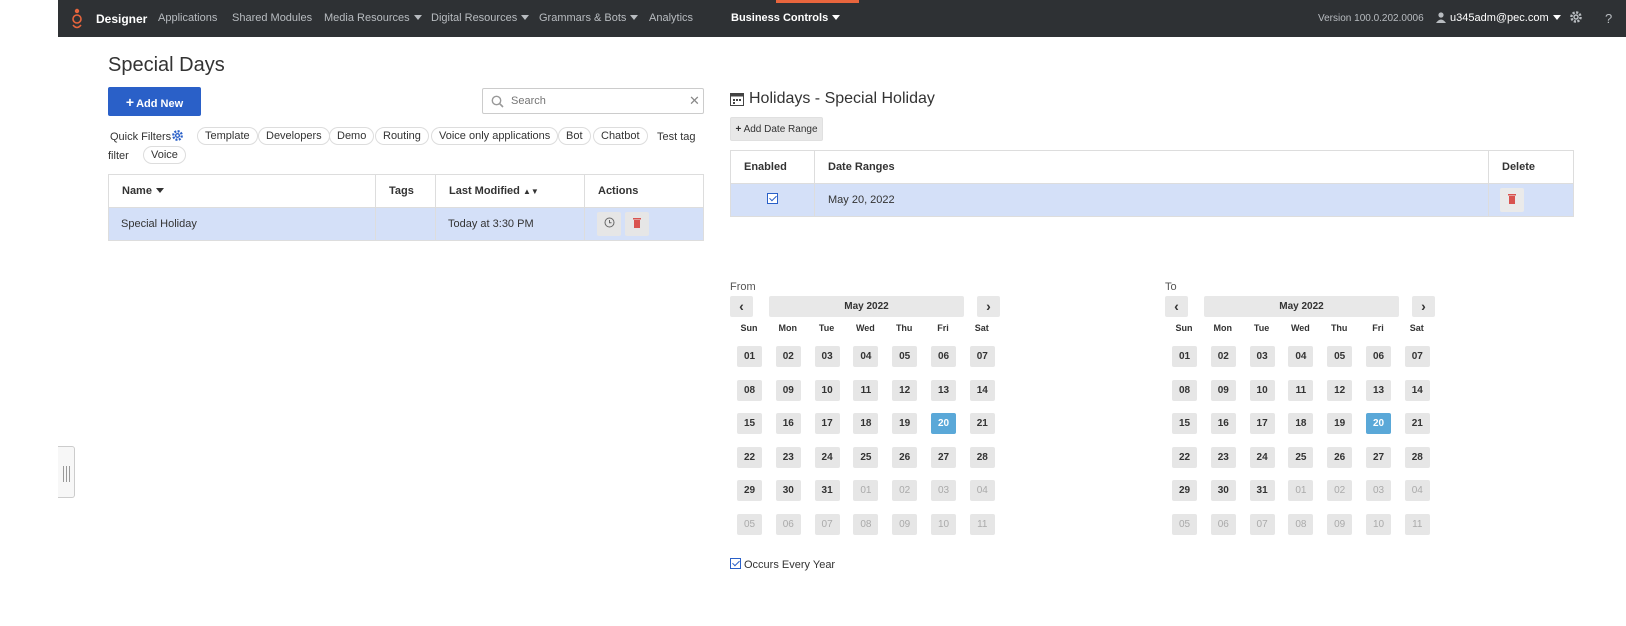 Image resolution: width=1626 pixels, height=626 pixels. I want to click on nav-shared-modules: Shared Modules, so click(272, 18).